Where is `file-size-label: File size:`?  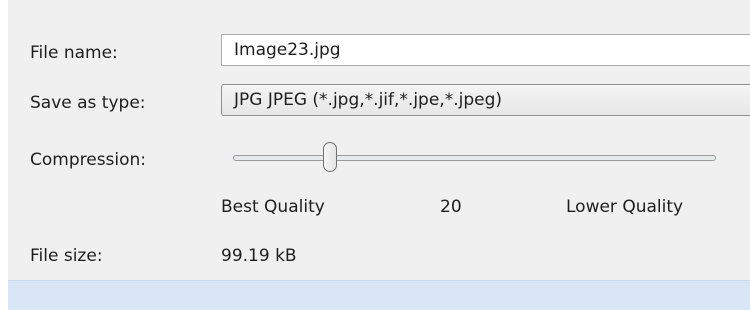 file-size-label: File size: is located at coordinates (66, 256).